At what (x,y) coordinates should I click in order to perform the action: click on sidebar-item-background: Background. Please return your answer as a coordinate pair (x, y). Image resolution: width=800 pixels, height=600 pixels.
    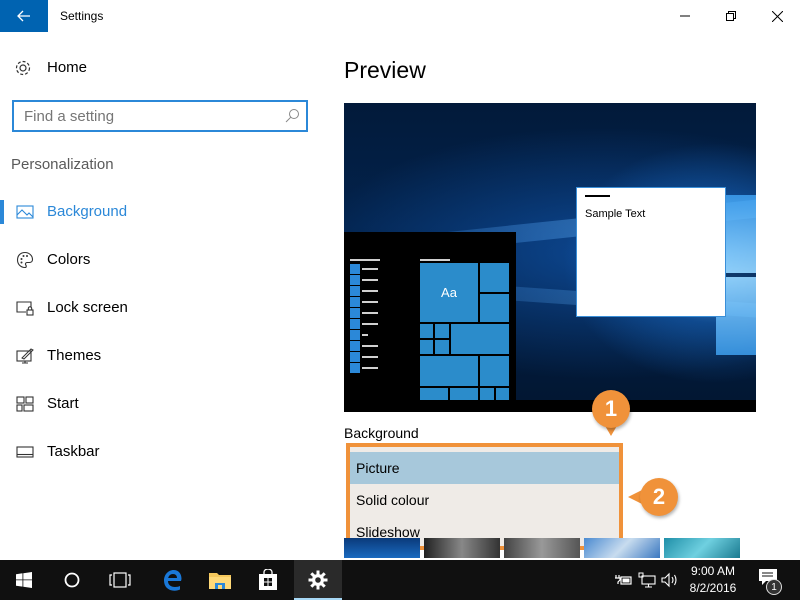
    Looking at the image, I should click on (160, 212).